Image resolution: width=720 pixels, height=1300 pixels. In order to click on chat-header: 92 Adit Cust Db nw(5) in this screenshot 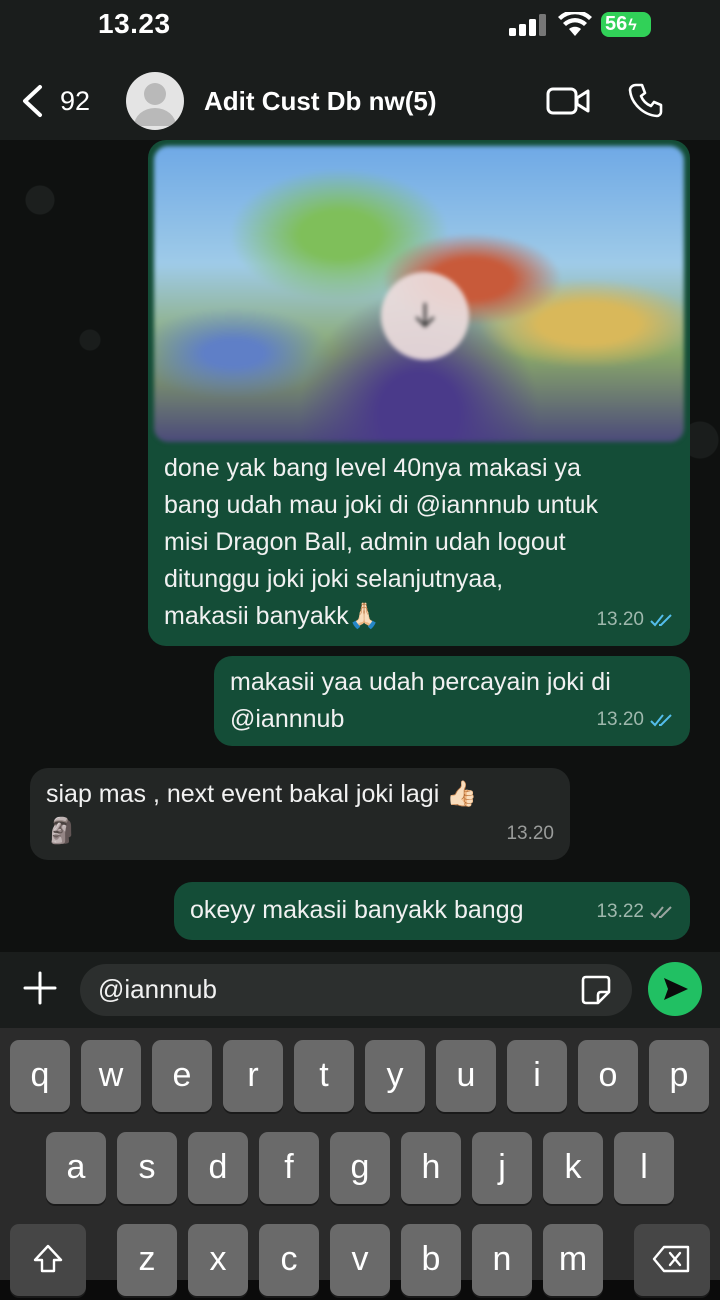, I will do `click(360, 96)`.